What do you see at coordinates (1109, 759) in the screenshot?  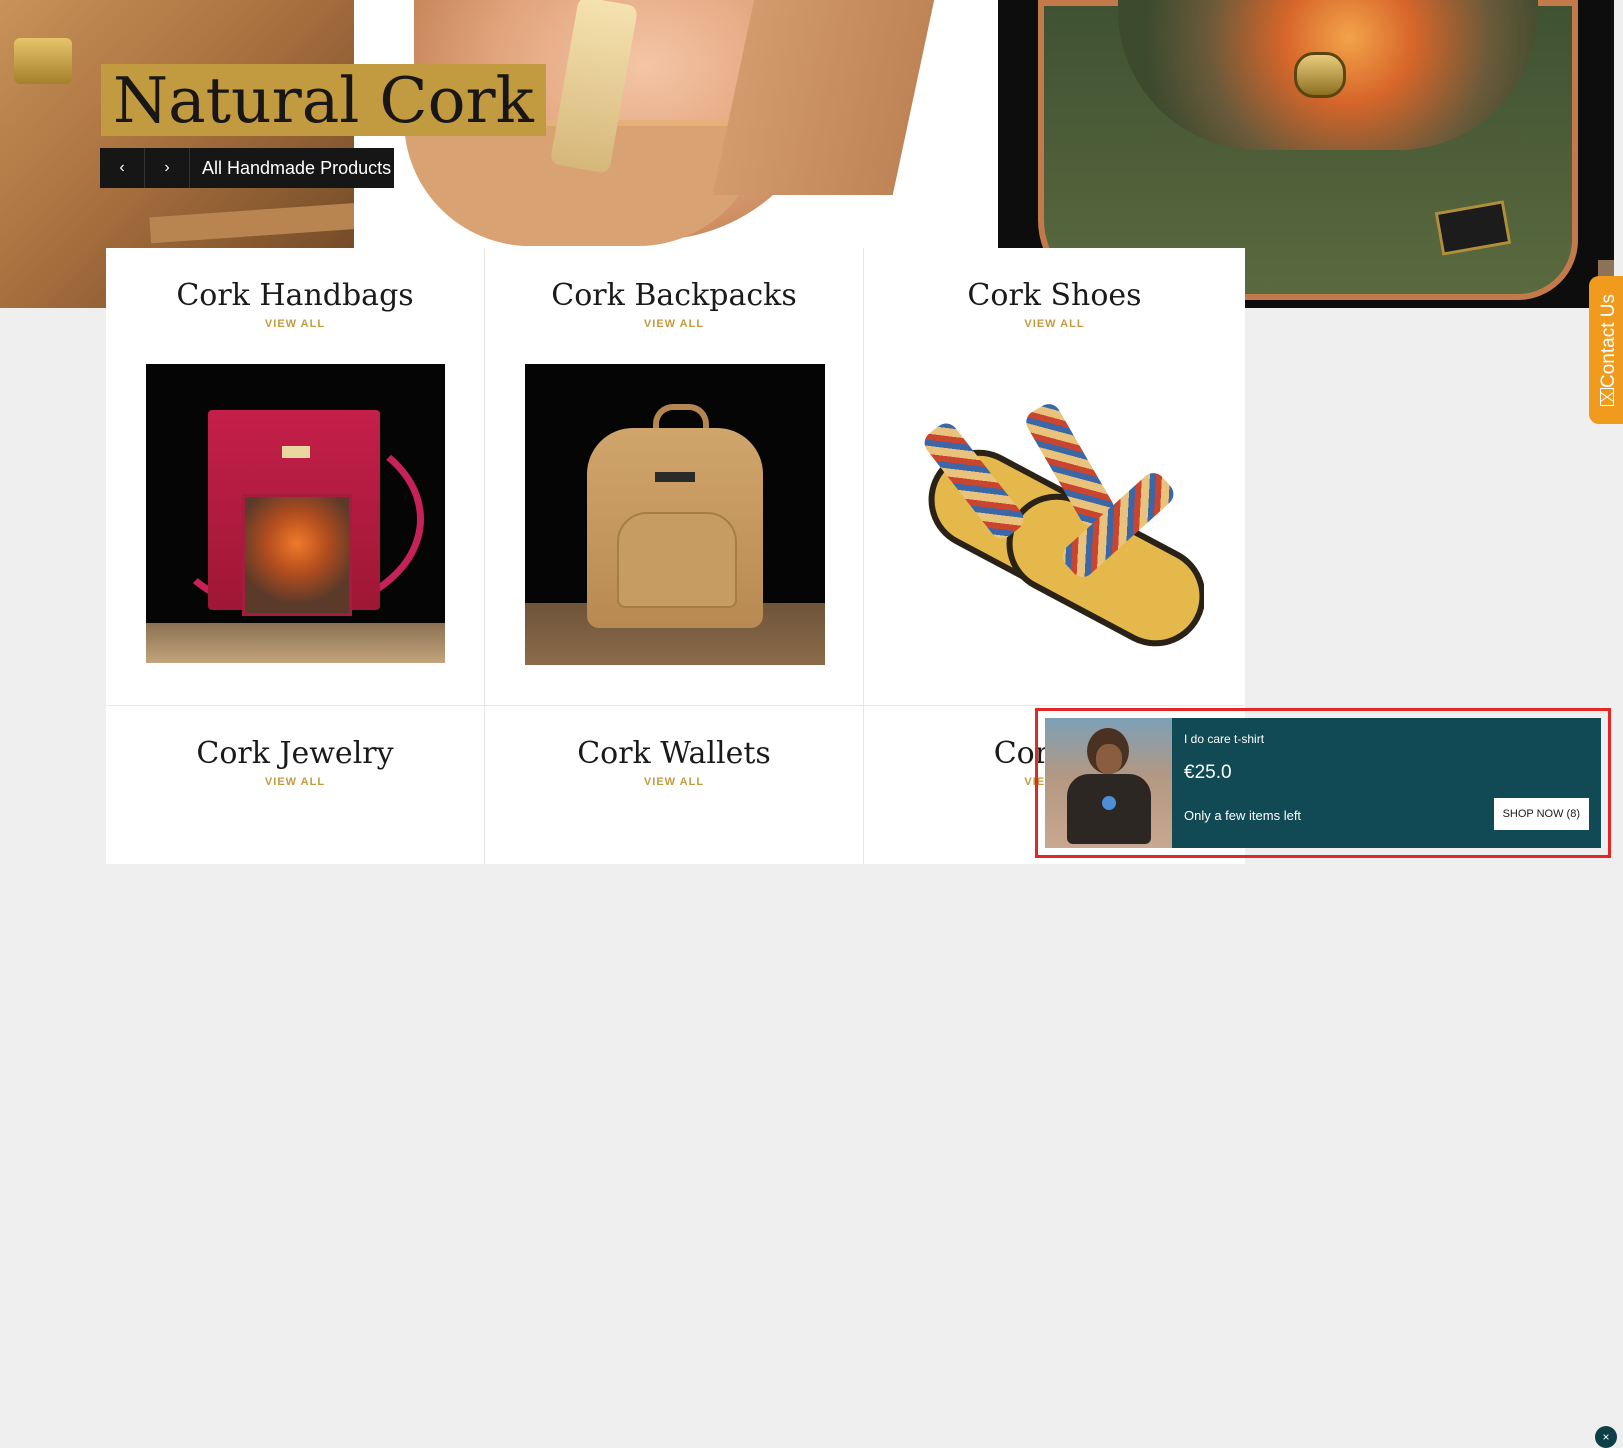 I see `face-shape` at bounding box center [1109, 759].